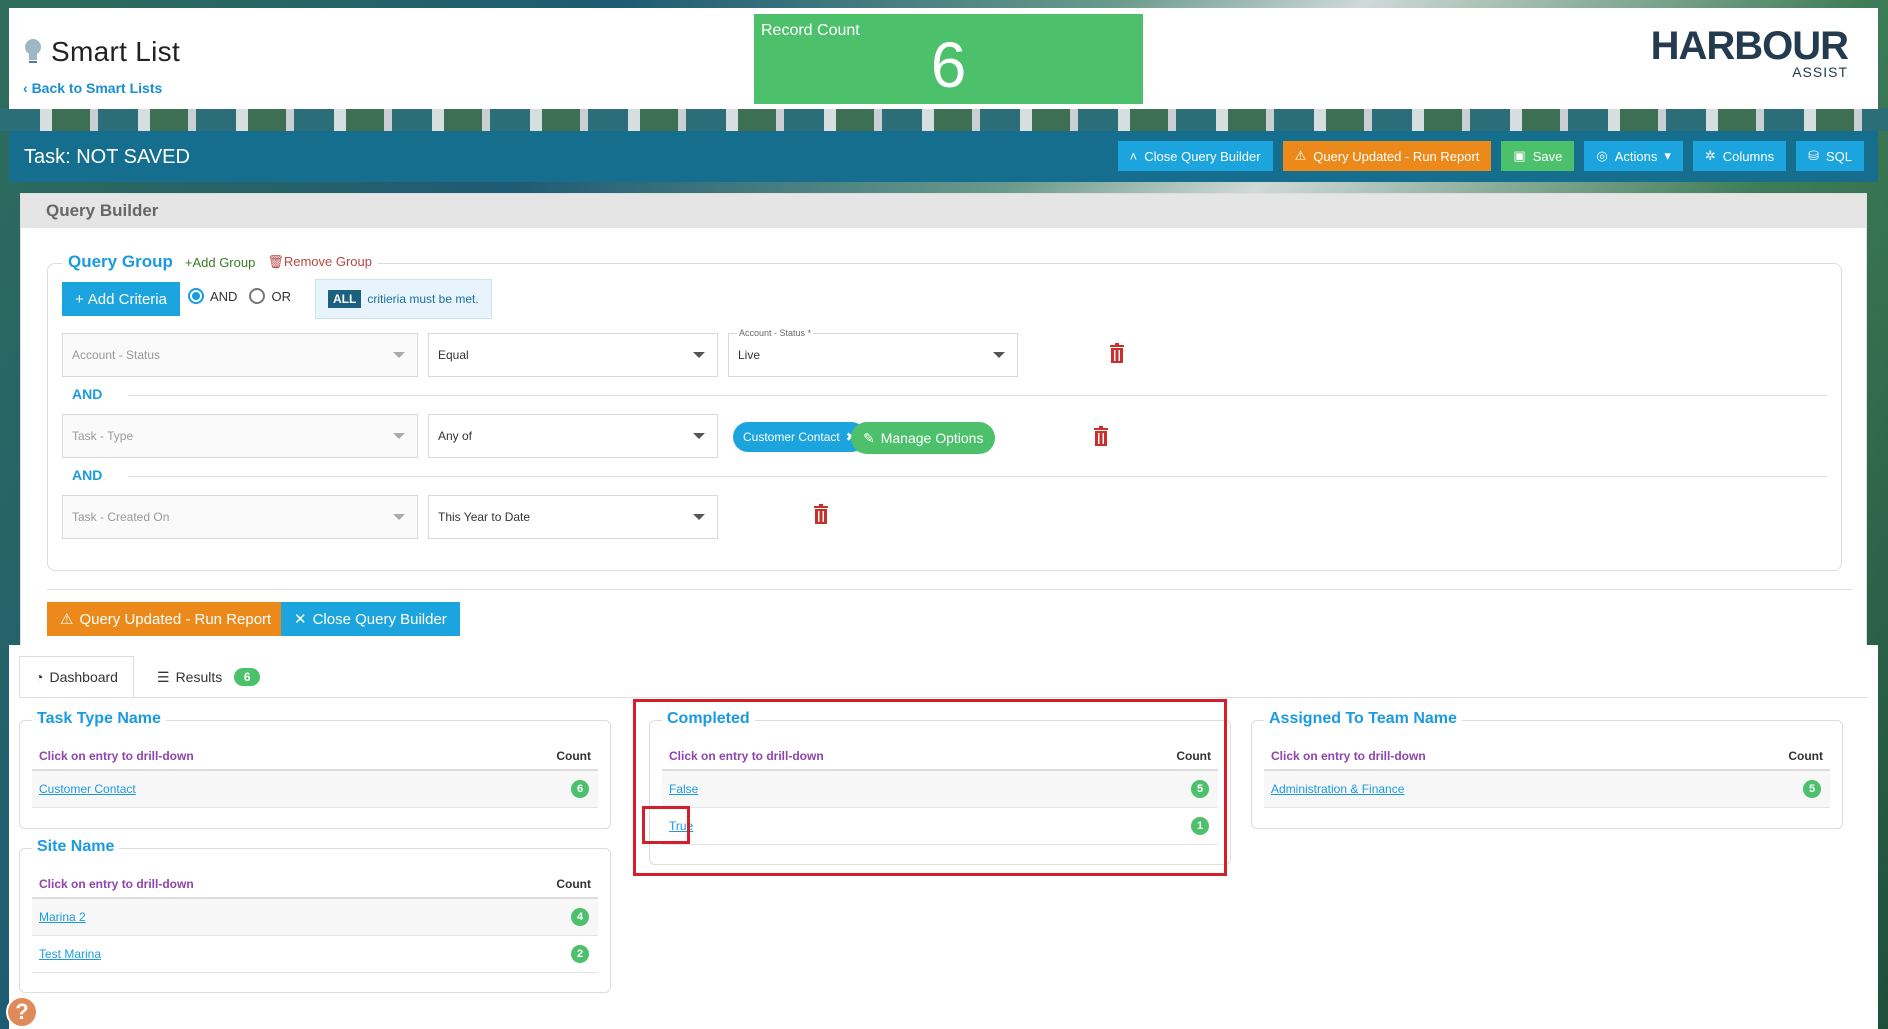  Describe the element at coordinates (240, 436) in the screenshot. I see `field-select-task-type: Task - Type` at that location.